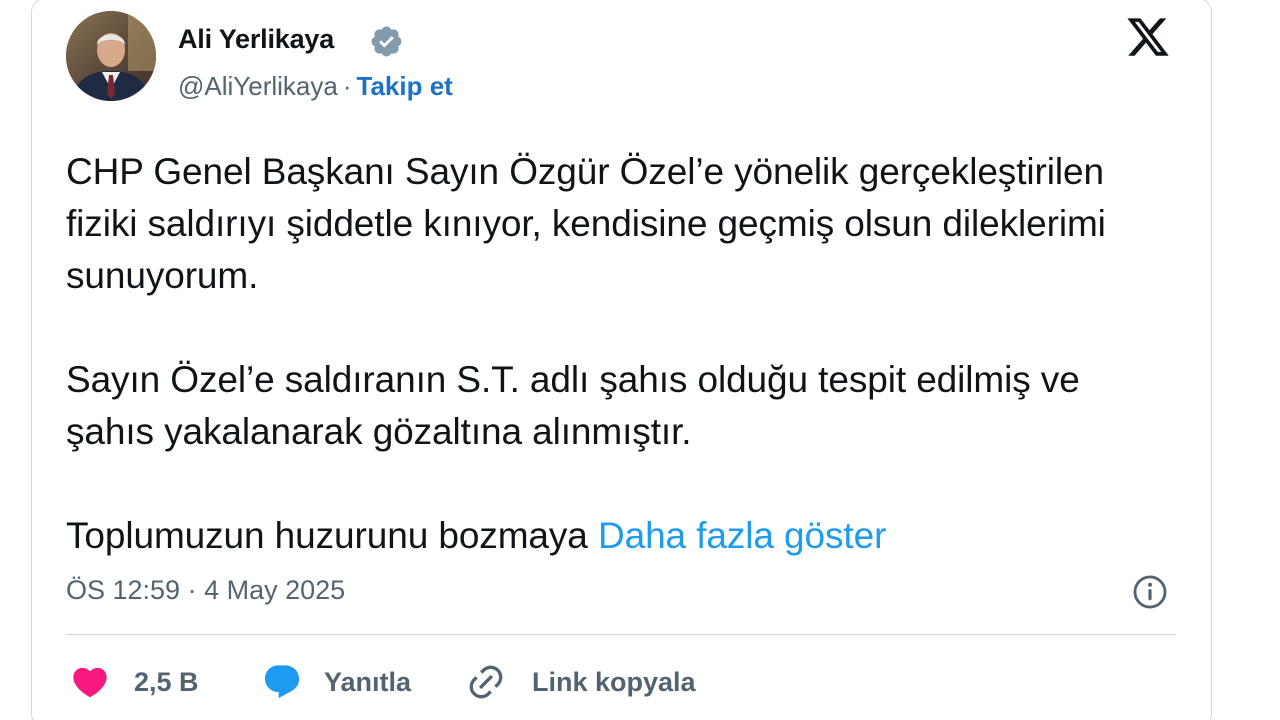  What do you see at coordinates (166, 681) in the screenshot?
I see `like-count: 2,5 B` at bounding box center [166, 681].